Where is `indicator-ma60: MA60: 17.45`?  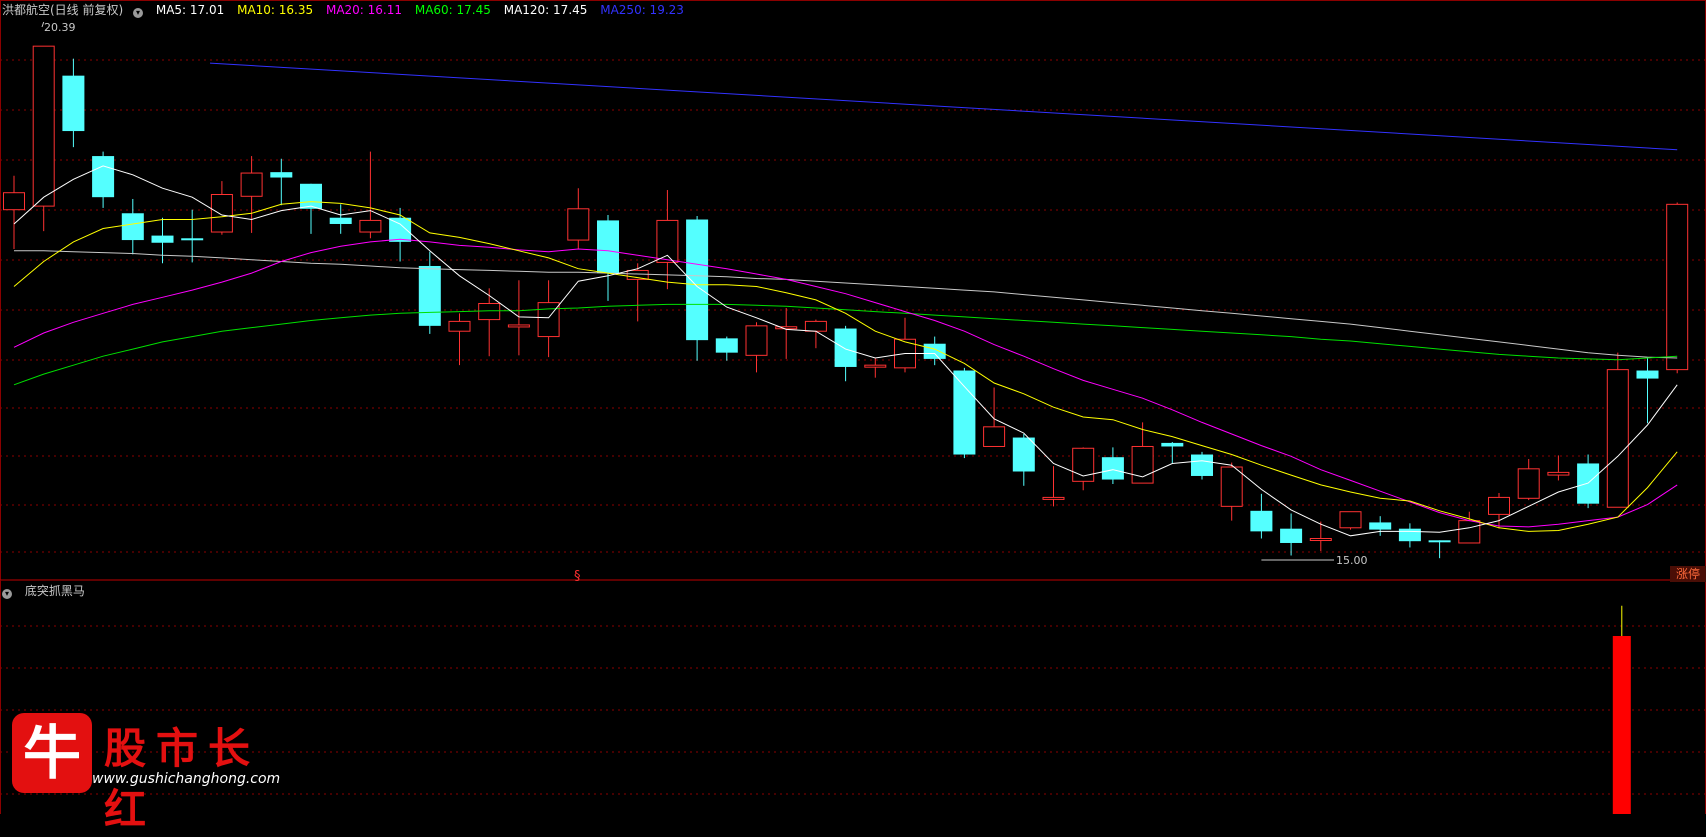 indicator-ma60: MA60: 17.45 is located at coordinates (452, 10).